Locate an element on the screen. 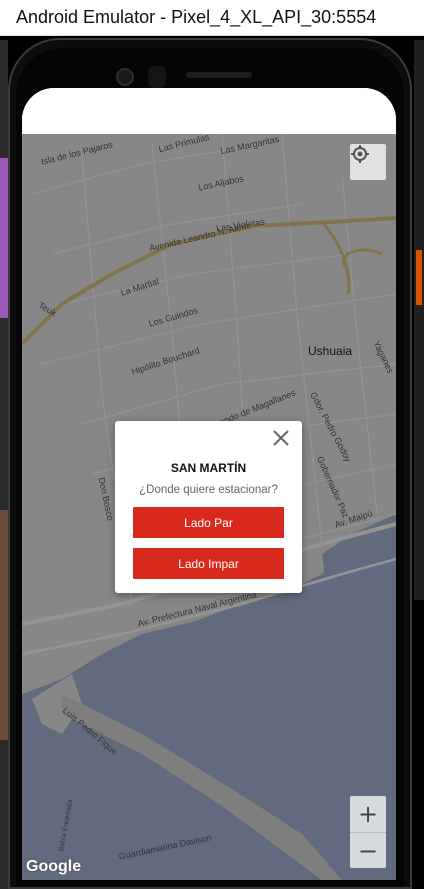 This screenshot has width=424, height=889. status-bar is located at coordinates (209, 111).